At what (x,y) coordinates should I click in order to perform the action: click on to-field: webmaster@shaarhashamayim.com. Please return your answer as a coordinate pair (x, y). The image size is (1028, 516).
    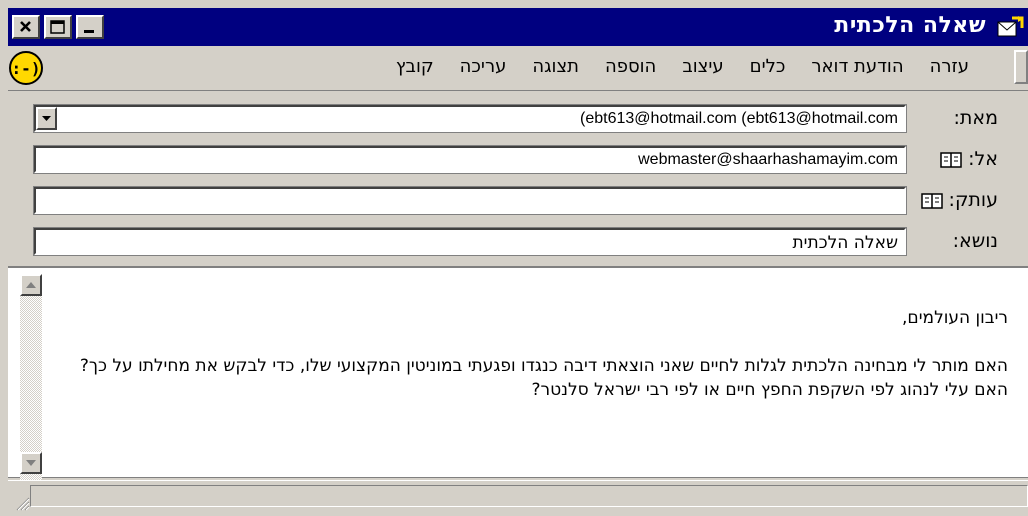
    Looking at the image, I should click on (470, 159).